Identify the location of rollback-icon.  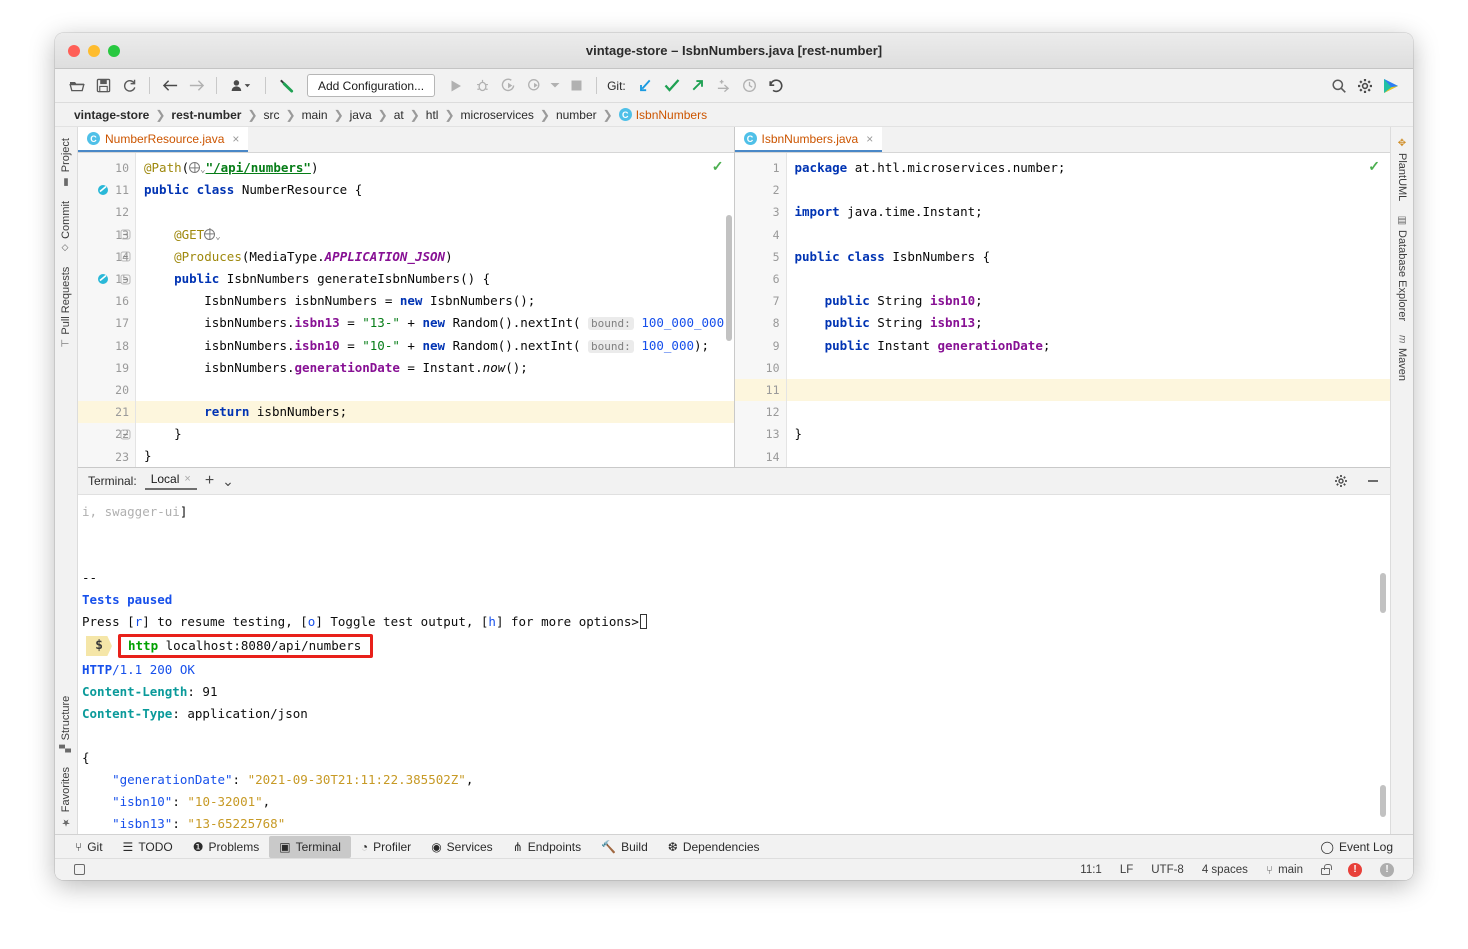
(776, 86).